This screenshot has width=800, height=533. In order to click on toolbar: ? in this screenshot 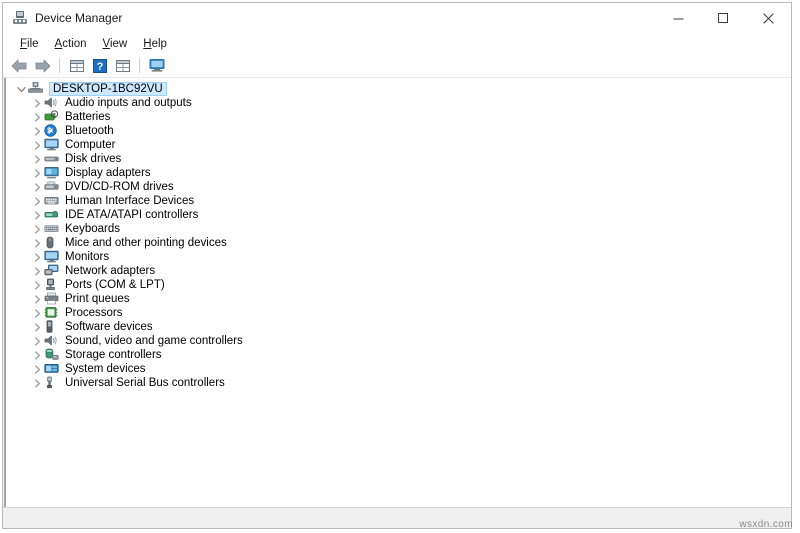, I will do `click(397, 66)`.